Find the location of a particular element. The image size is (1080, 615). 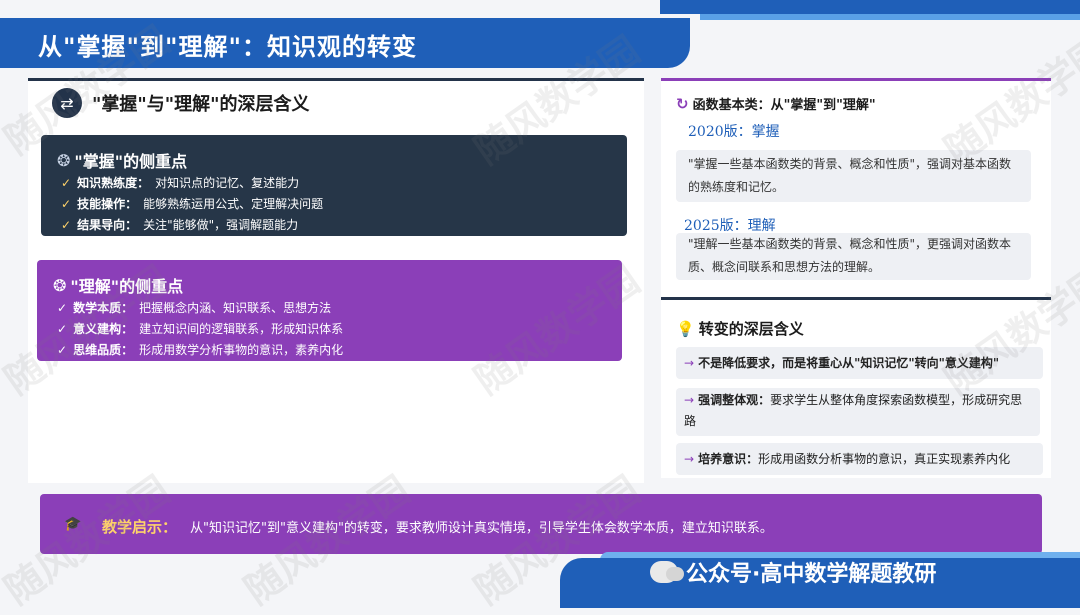

right-panel-topline is located at coordinates (856, 79).